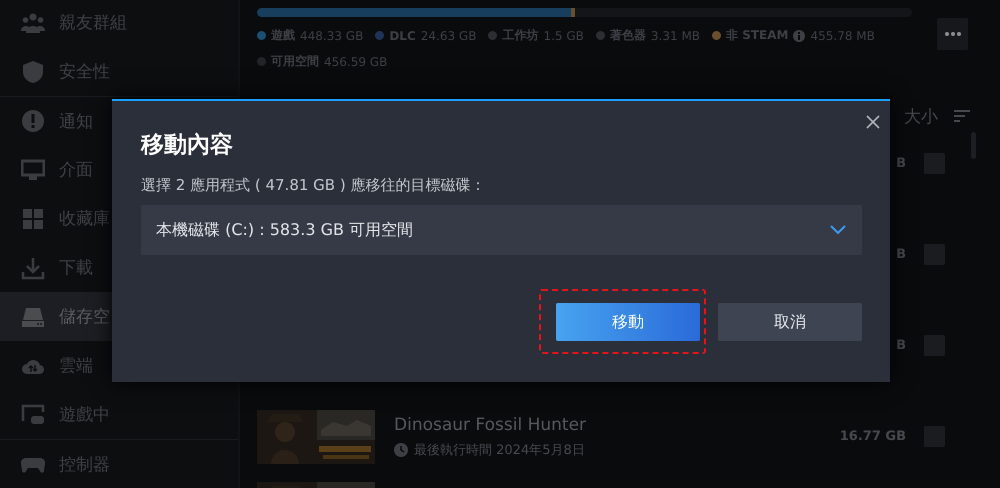 This screenshot has height=488, width=1000. What do you see at coordinates (313, 185) in the screenshot?
I see `dialog-message: 選擇 2 應用程式 ( 47.81 GB ) 應移往的目標磁碟：` at bounding box center [313, 185].